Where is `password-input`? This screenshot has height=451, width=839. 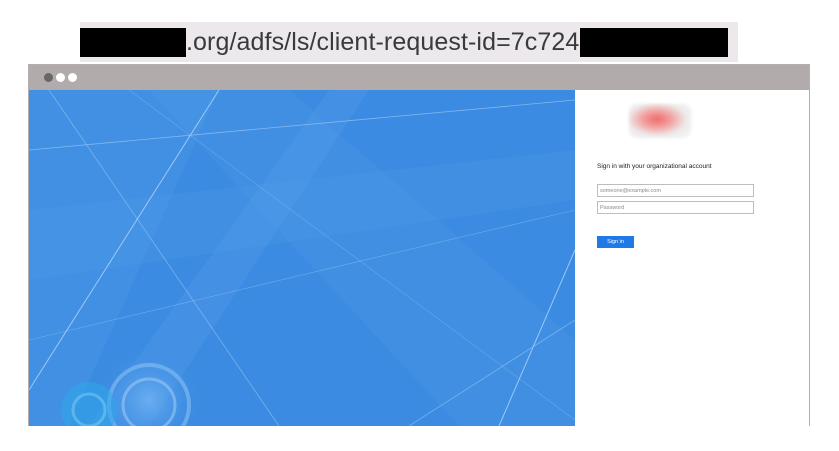
password-input is located at coordinates (675, 207).